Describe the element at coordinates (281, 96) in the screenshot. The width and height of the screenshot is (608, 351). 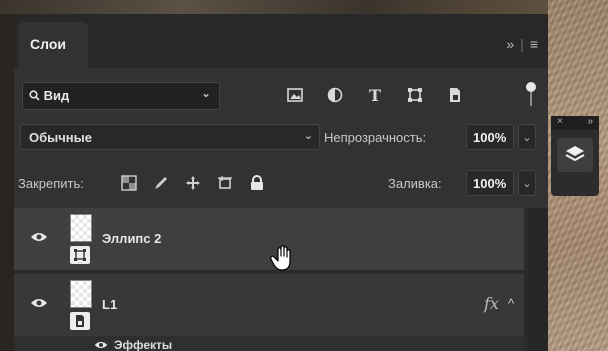
I see `filter-row: Вид ⌄ T` at that location.